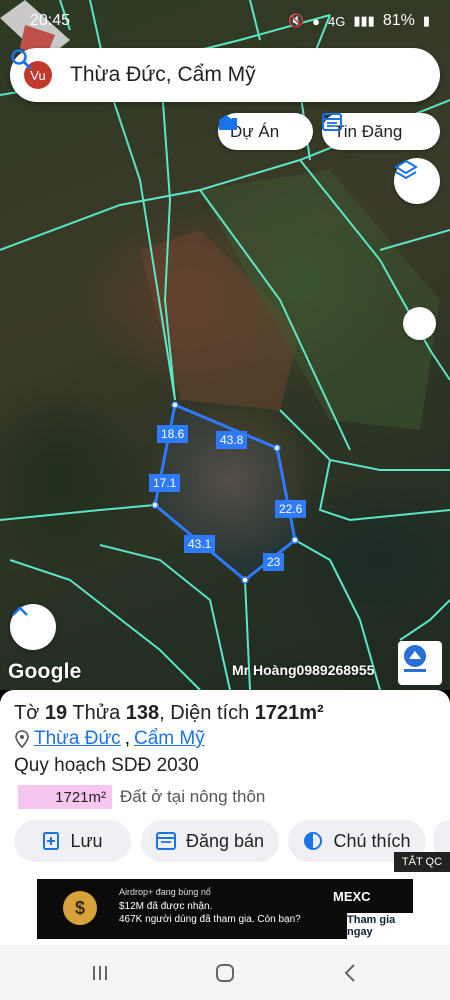 Image resolution: width=450 pixels, height=1000 pixels. I want to click on recents-icon, so click(100, 973).